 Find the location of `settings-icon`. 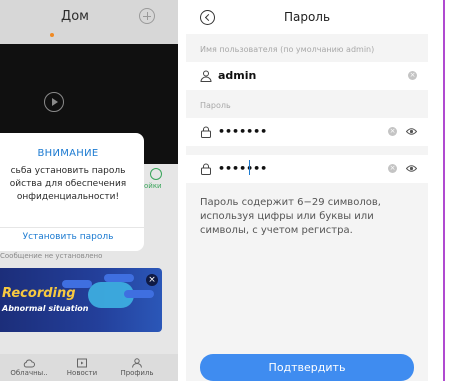

settings-icon is located at coordinates (156, 174).